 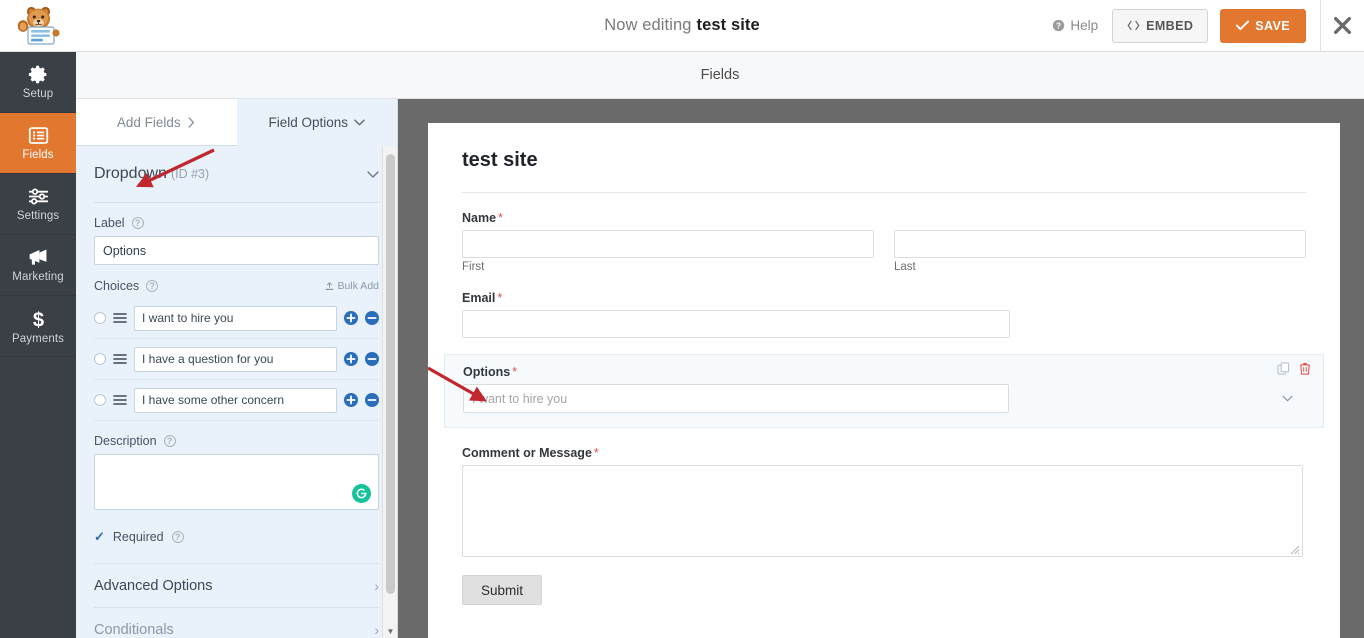 I want to click on preview-field-comment: Comment or Message *, so click(x=884, y=501).